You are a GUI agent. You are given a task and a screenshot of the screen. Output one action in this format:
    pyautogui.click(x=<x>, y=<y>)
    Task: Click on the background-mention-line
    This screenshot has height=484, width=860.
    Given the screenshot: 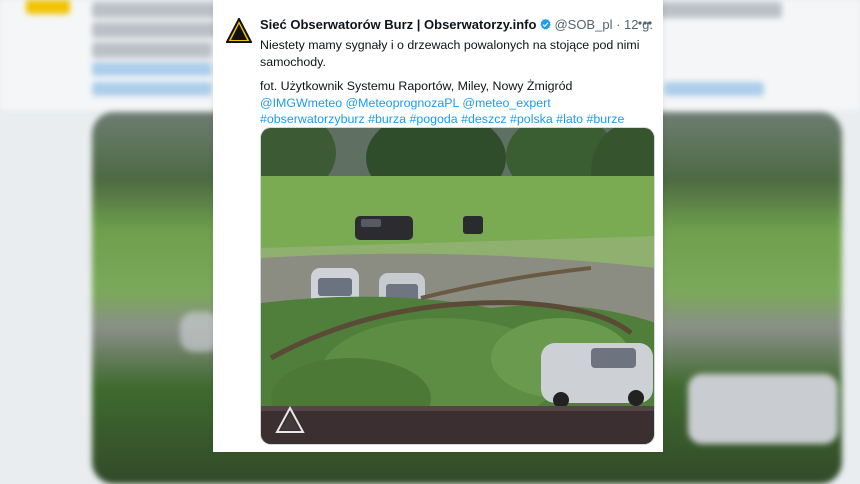 What is the action you would take?
    pyautogui.click(x=152, y=69)
    